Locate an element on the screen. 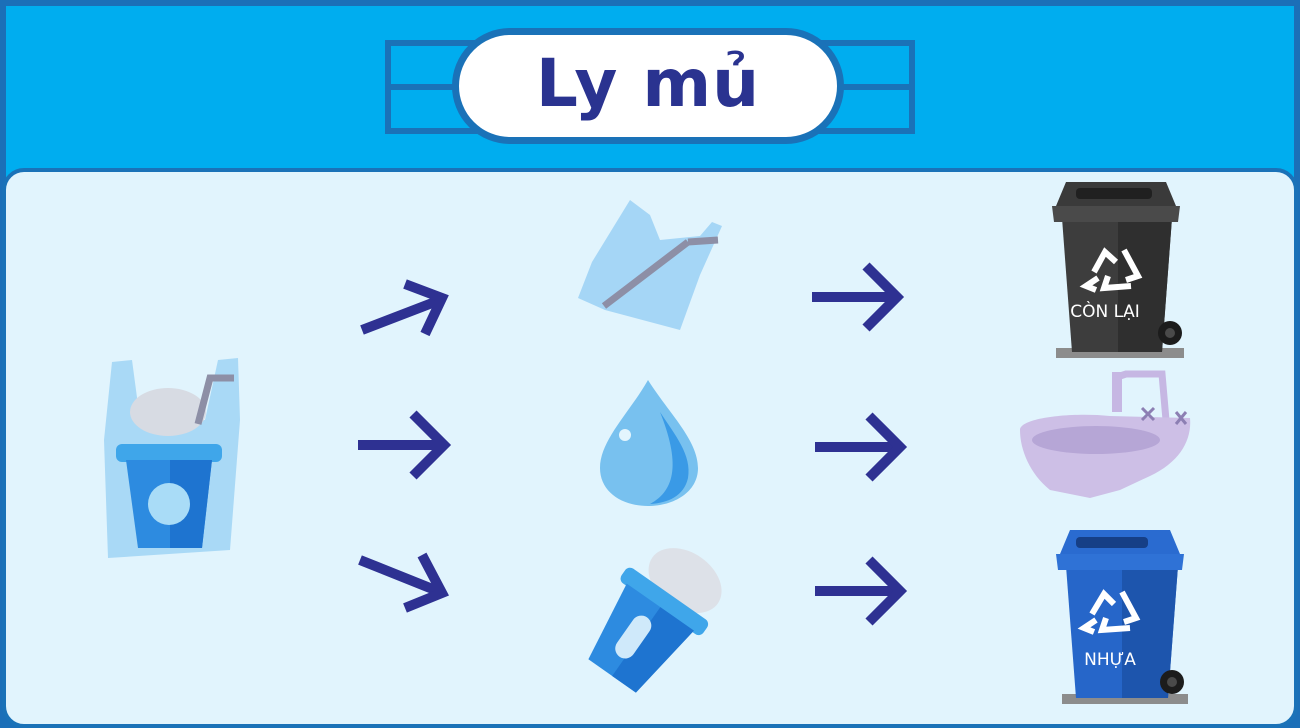  water-drop-icon is located at coordinates (649, 443).